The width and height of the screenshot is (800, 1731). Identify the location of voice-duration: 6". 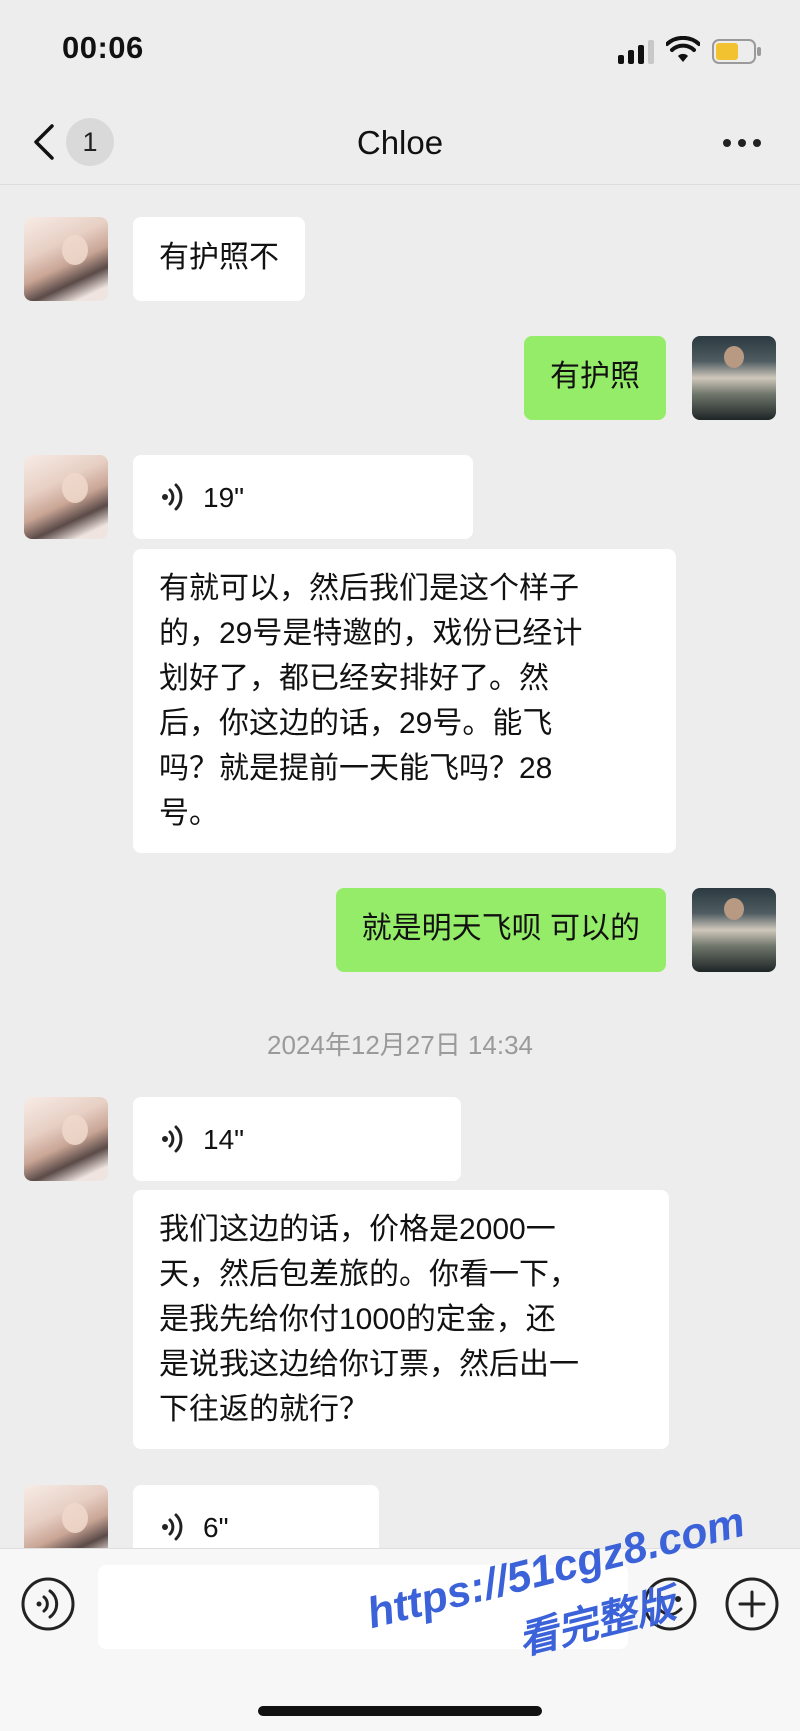
(216, 1527).